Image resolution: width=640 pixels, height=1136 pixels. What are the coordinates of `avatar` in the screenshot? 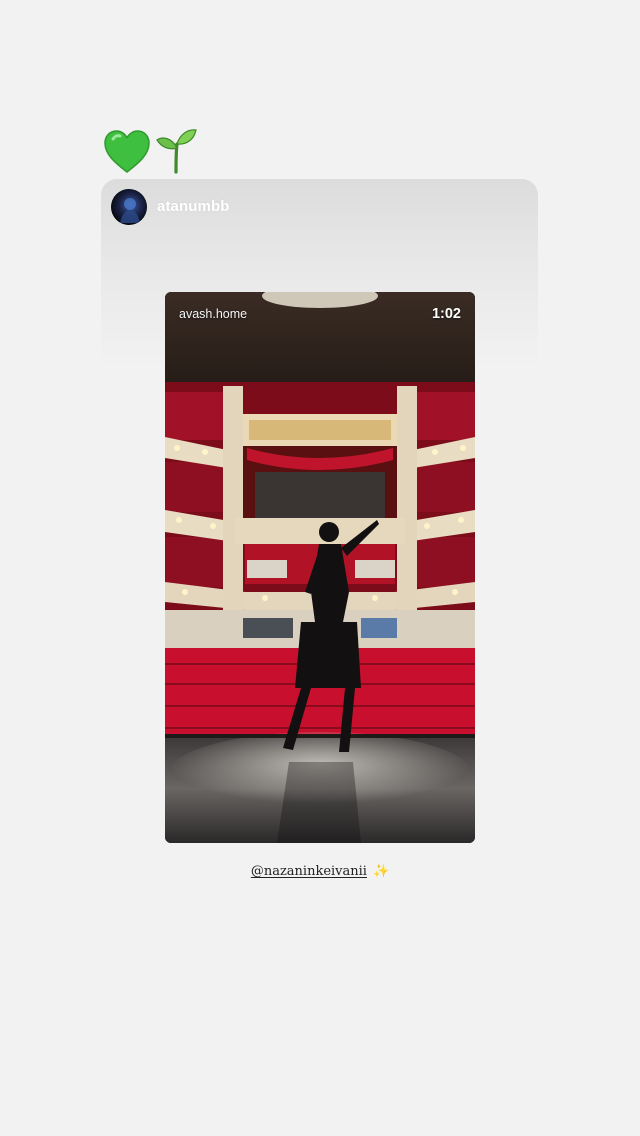 It's located at (129, 207).